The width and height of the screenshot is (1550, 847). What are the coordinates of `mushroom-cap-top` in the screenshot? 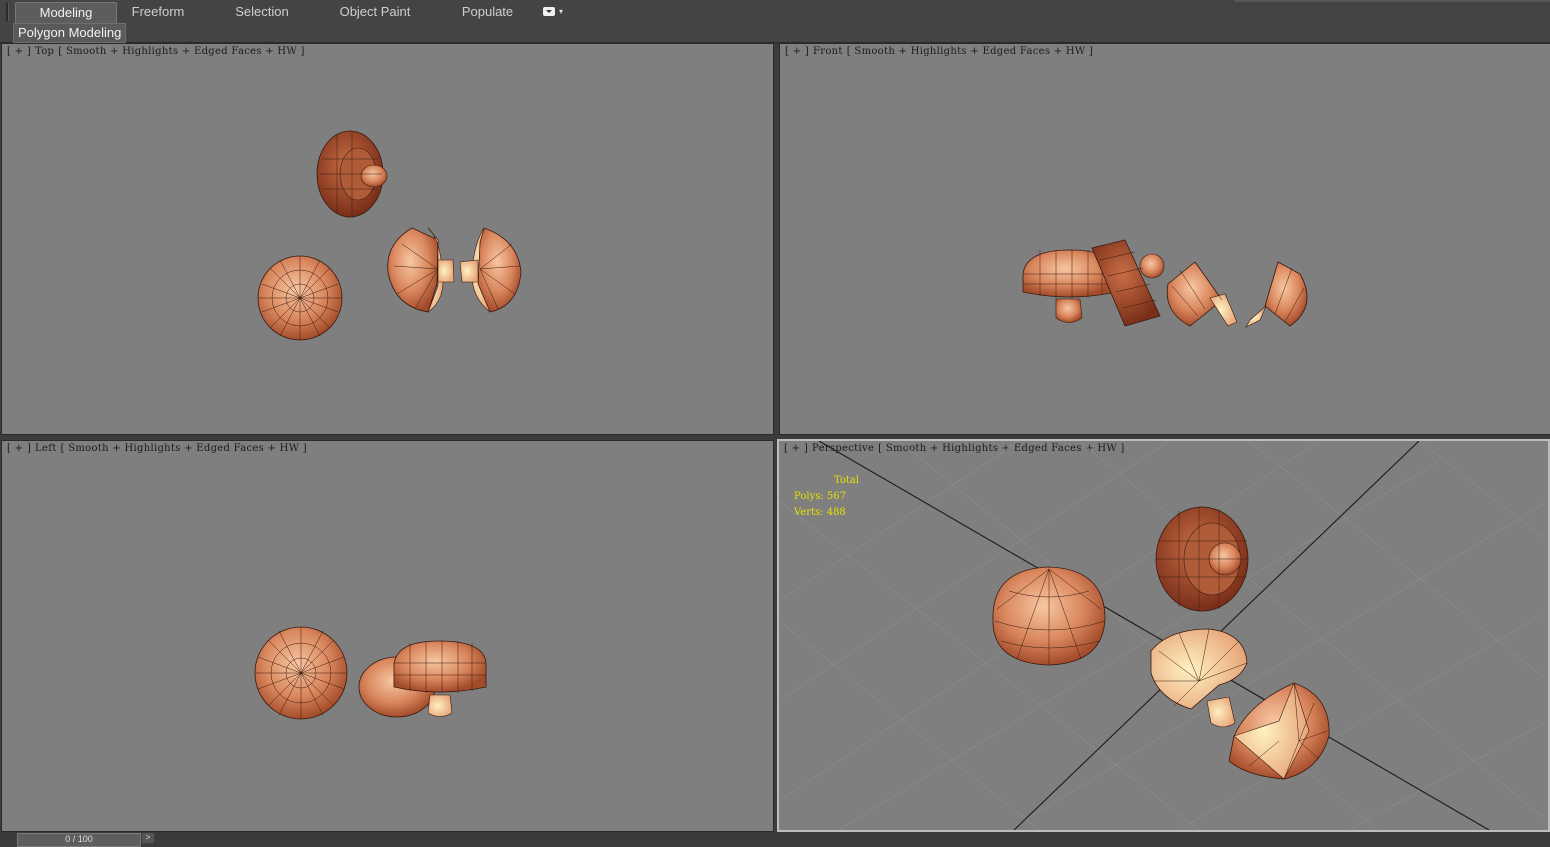 It's located at (300, 298).